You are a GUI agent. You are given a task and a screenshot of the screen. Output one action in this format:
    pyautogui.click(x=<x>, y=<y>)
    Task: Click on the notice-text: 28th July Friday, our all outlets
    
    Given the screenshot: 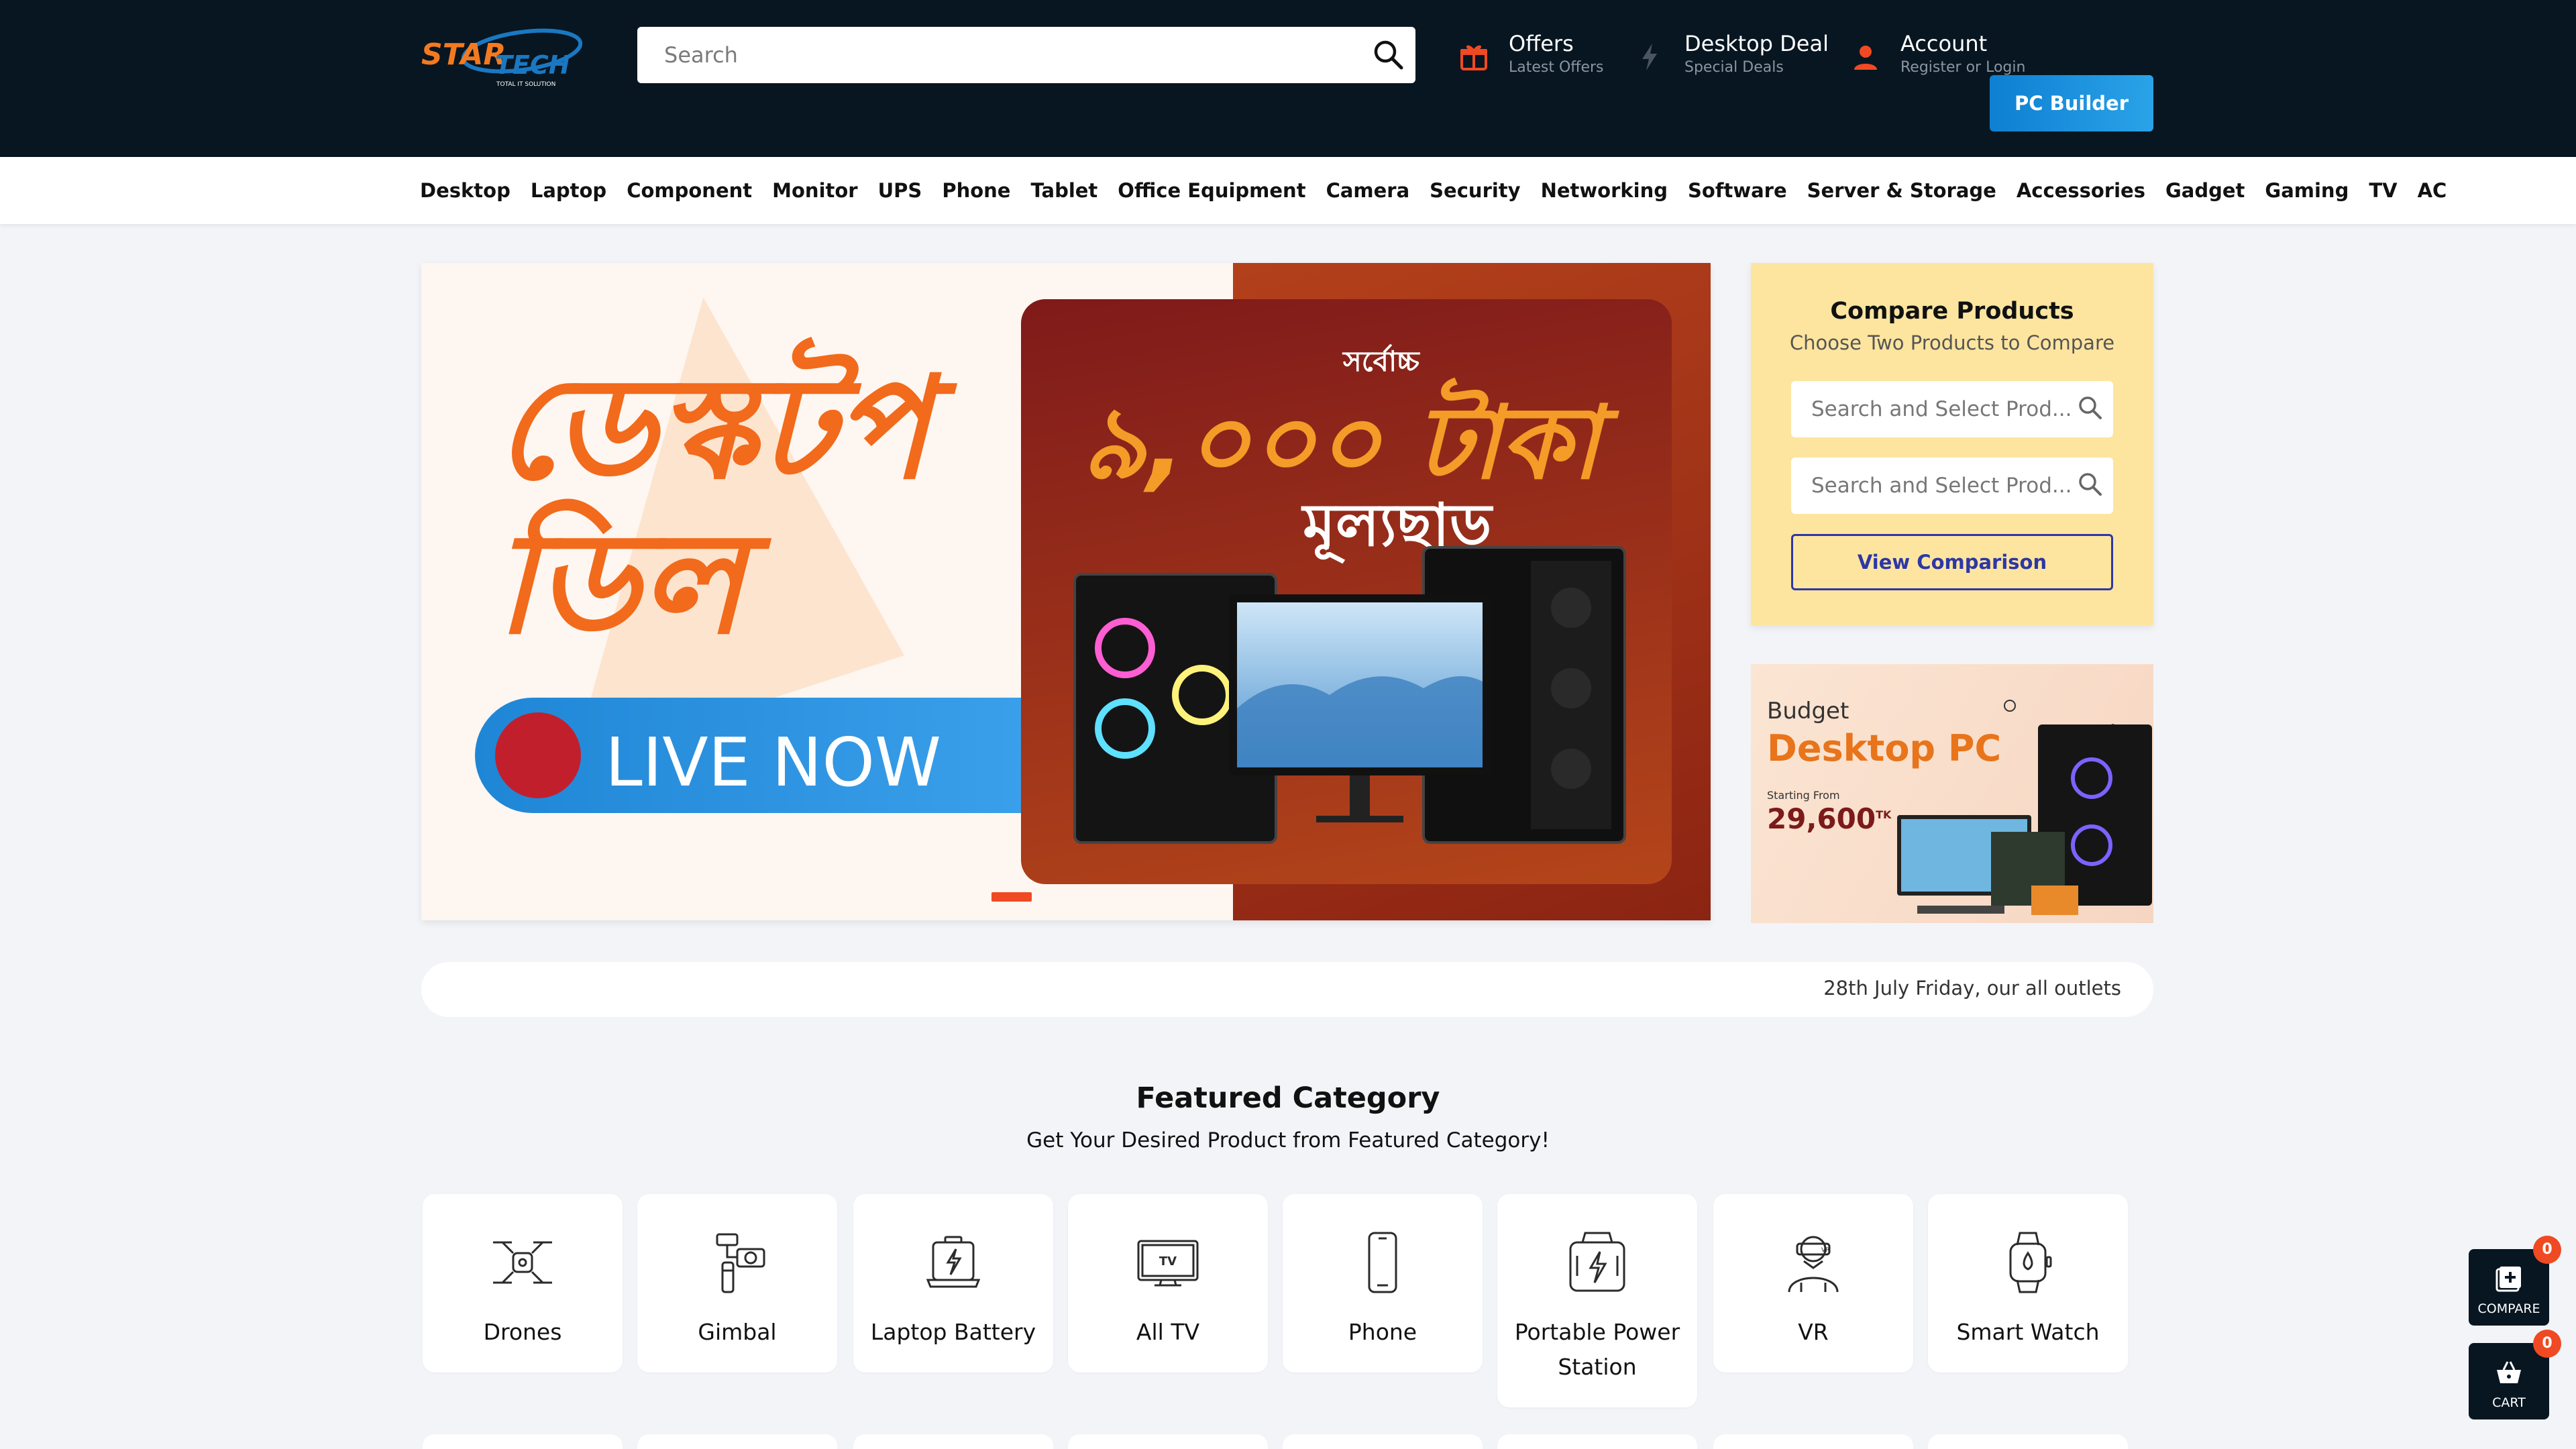 What is the action you would take?
    pyautogui.click(x=1972, y=988)
    